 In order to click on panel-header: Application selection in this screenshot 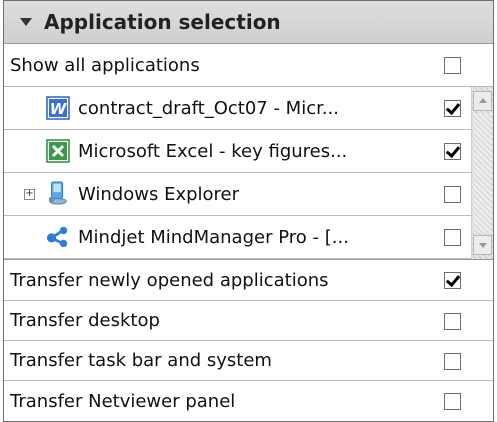, I will do `click(248, 22)`.